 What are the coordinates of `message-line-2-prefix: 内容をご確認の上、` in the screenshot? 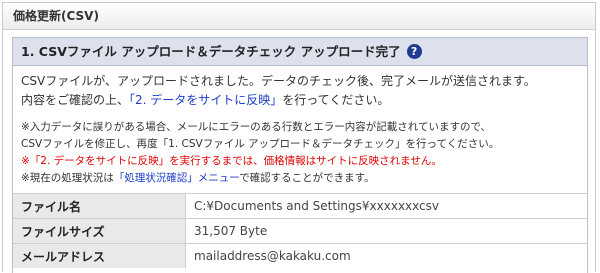 It's located at (75, 100).